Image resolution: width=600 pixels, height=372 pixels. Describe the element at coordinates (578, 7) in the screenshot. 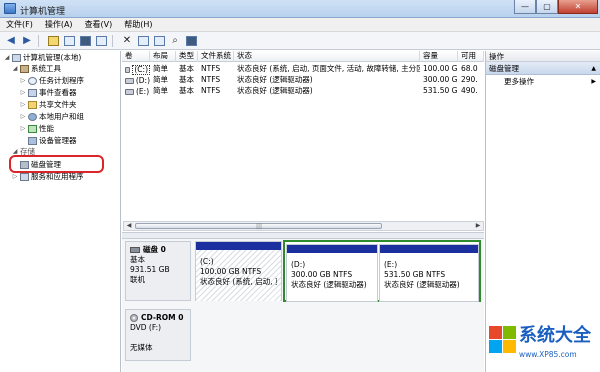

I see `close-button: ✕` at that location.